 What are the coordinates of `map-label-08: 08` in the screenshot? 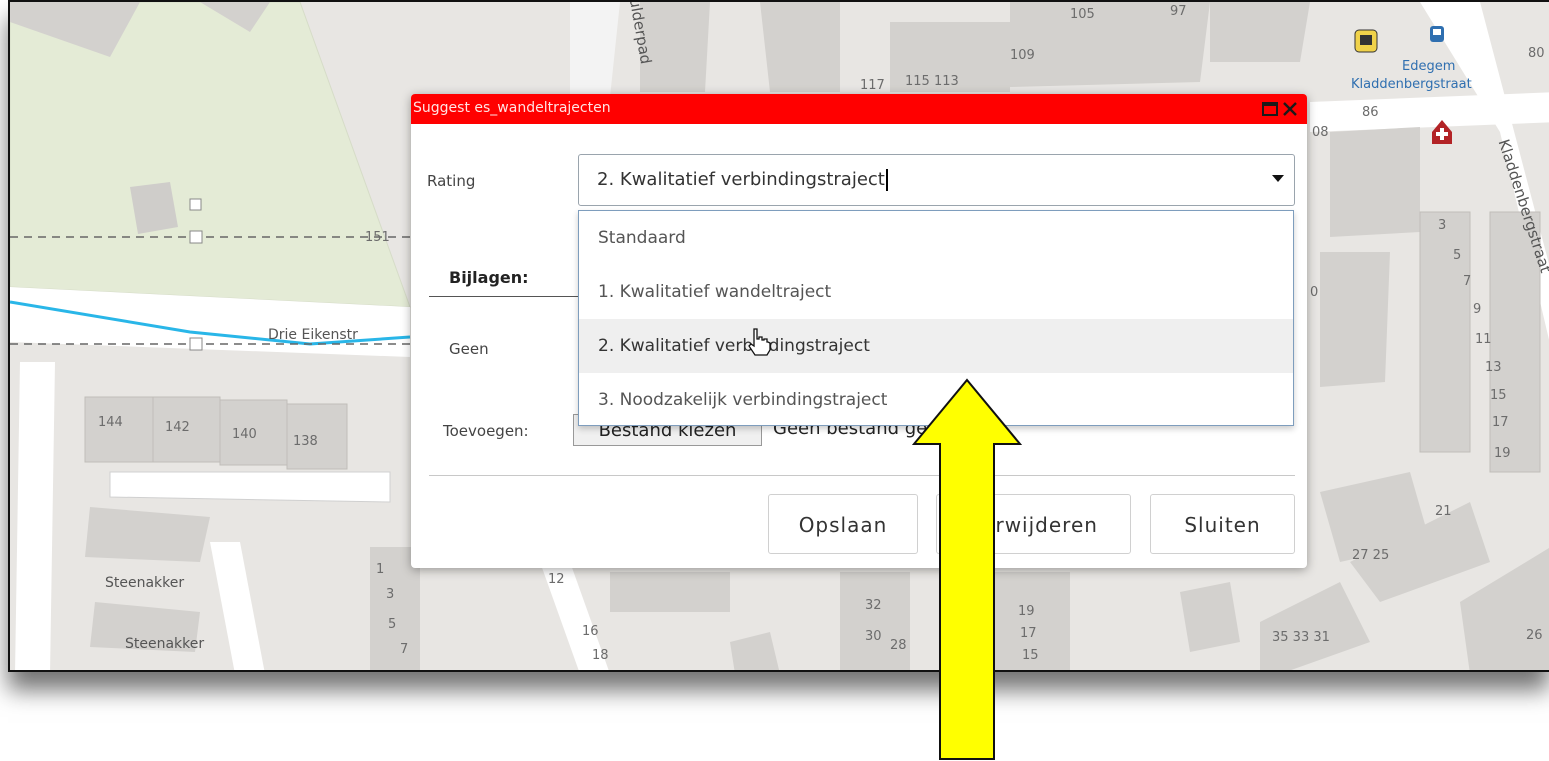 It's located at (1320, 132).